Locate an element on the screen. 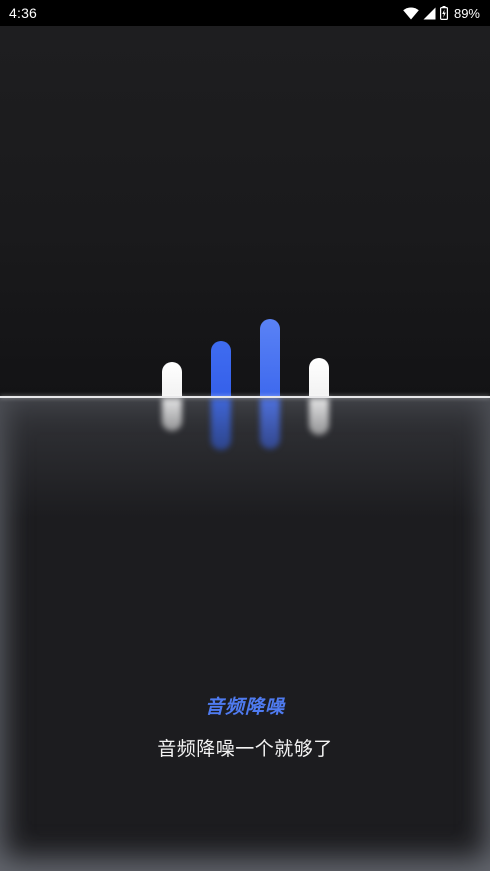 The height and width of the screenshot is (871, 490). wifi-icon is located at coordinates (411, 13).